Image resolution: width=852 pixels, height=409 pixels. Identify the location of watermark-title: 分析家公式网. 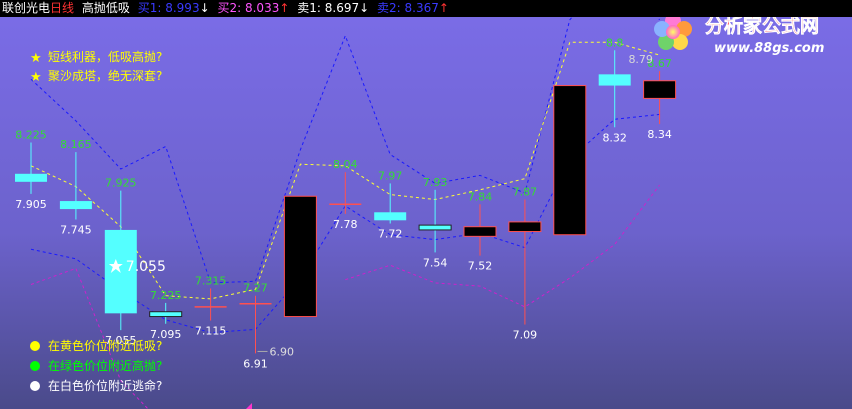
(762, 27).